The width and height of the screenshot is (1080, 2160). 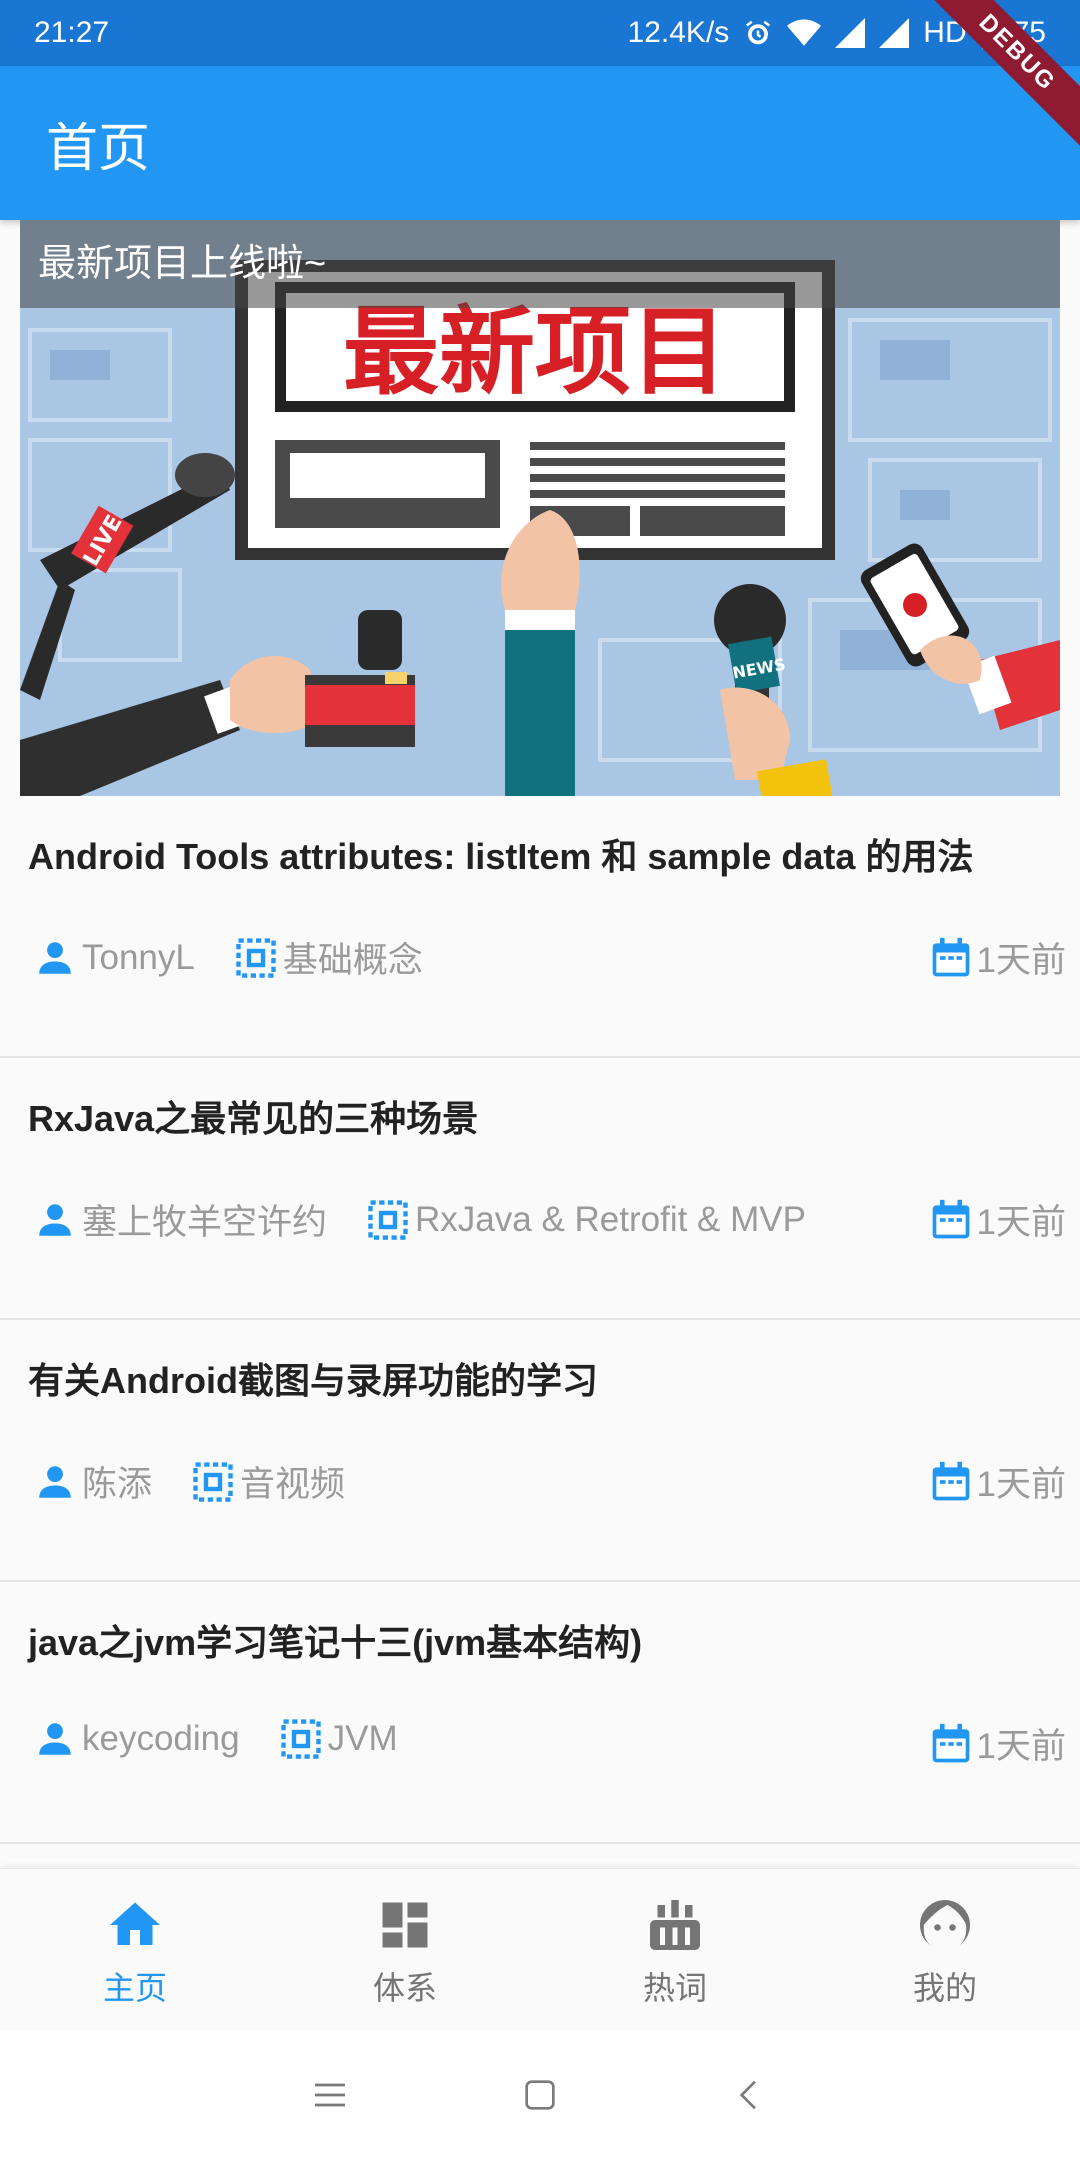 What do you see at coordinates (750, 2095) in the screenshot?
I see `back-icon` at bounding box center [750, 2095].